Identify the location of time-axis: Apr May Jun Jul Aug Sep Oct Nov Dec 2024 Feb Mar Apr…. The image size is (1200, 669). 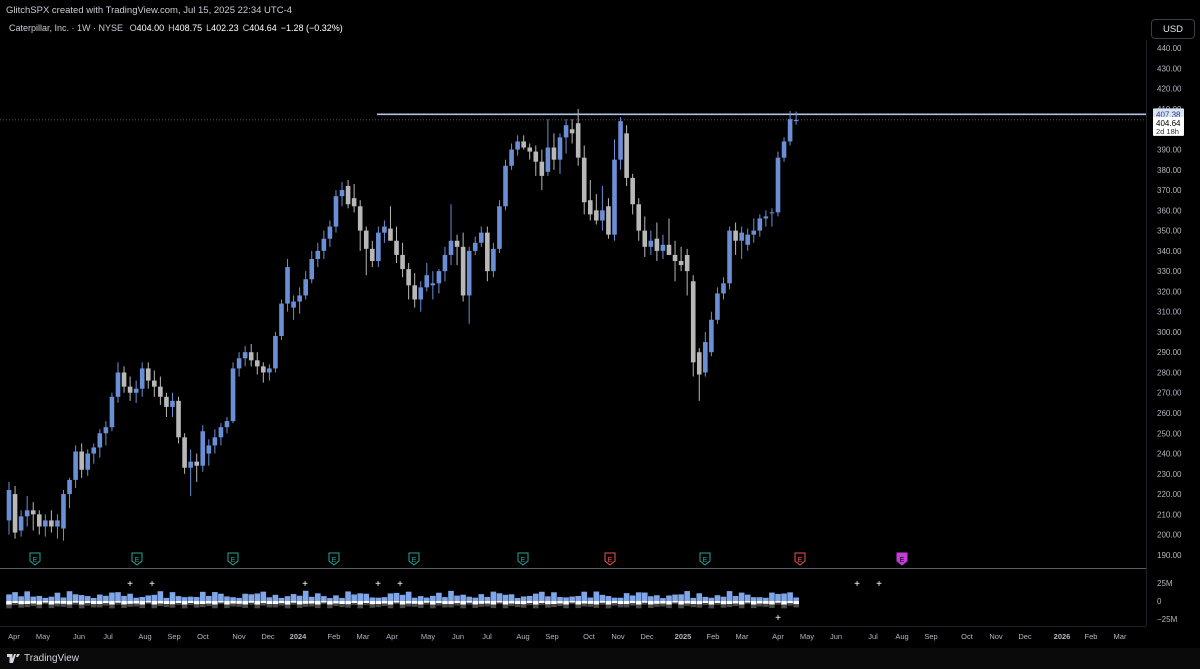
(567, 636).